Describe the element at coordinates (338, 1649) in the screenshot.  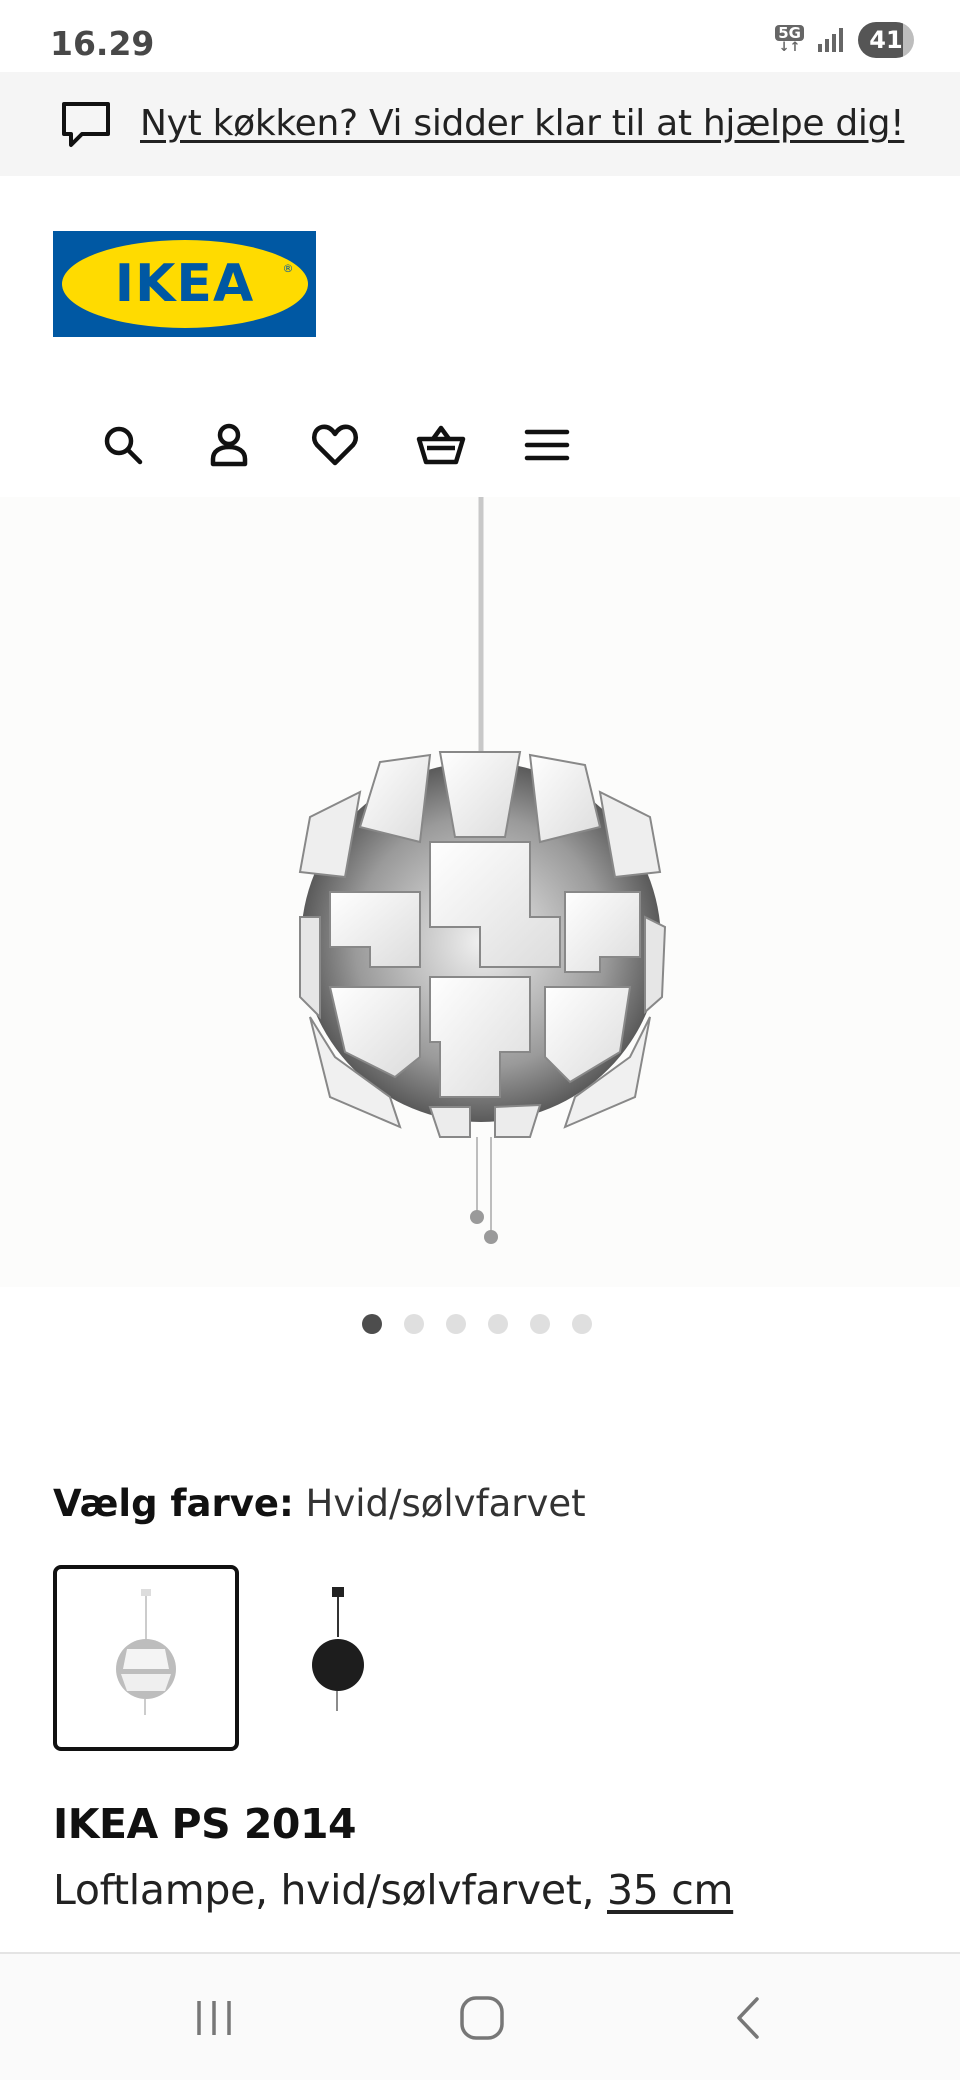
I see `black-lamp-thumbnail` at that location.